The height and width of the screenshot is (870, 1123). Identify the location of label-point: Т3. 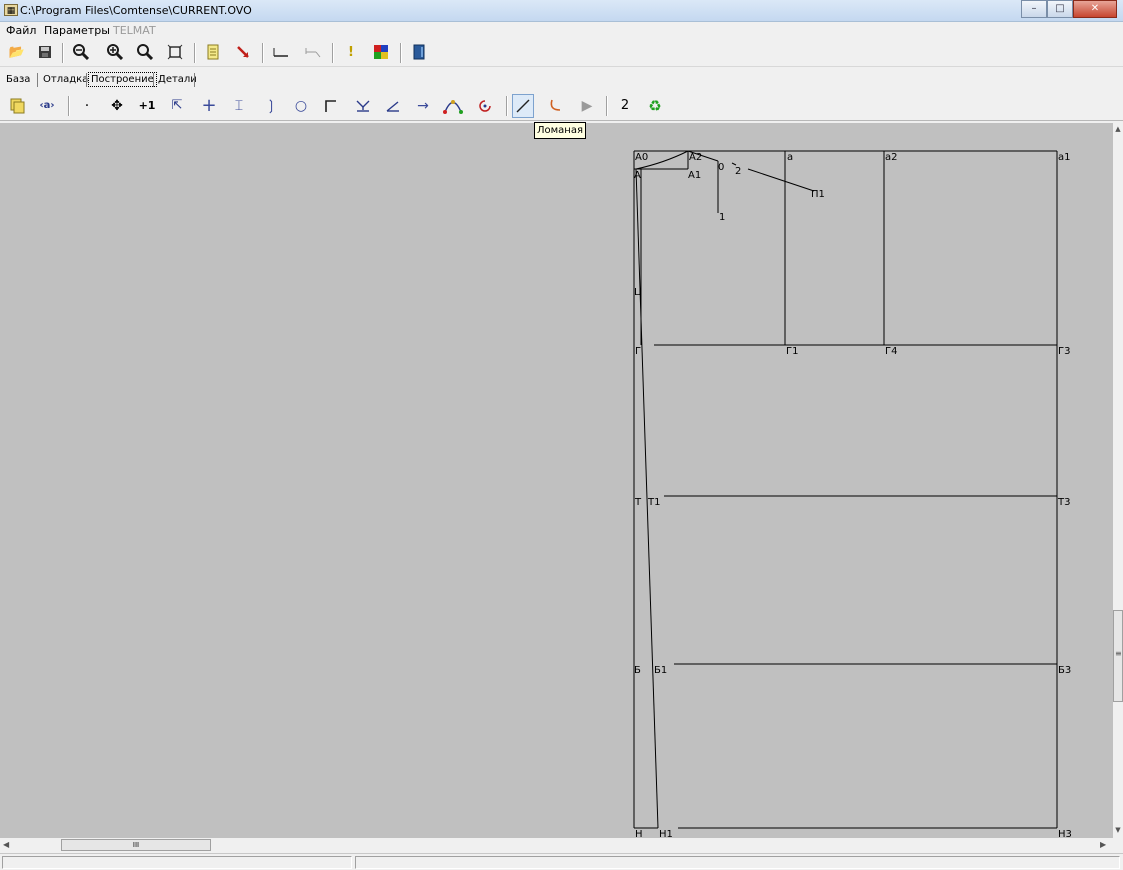
(1063, 502).